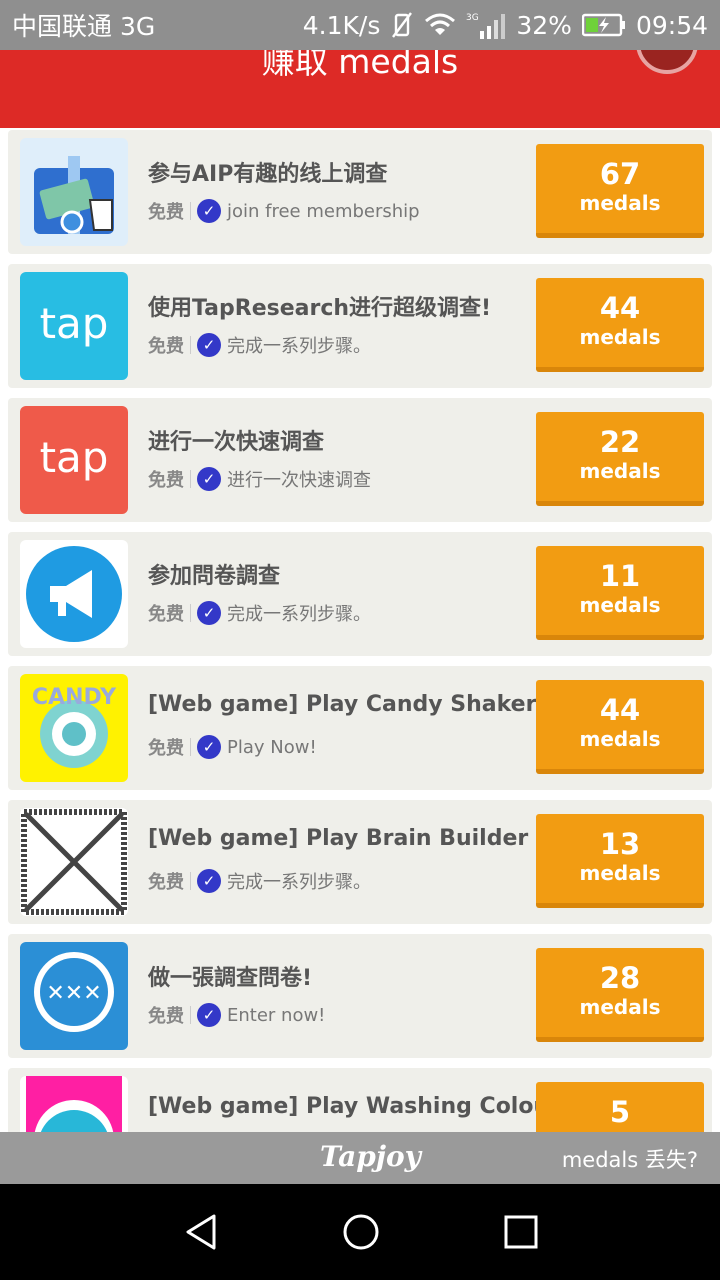 This screenshot has width=720, height=1280. I want to click on reward-button: 22 medals, so click(620, 459).